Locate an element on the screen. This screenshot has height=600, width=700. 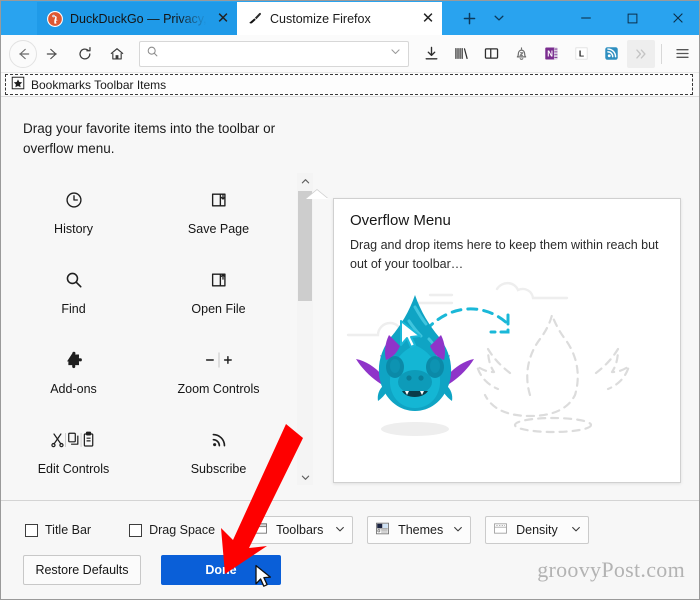
bookmarks-toolbar: Bookmarks Toolbar Items is located at coordinates (350, 85).